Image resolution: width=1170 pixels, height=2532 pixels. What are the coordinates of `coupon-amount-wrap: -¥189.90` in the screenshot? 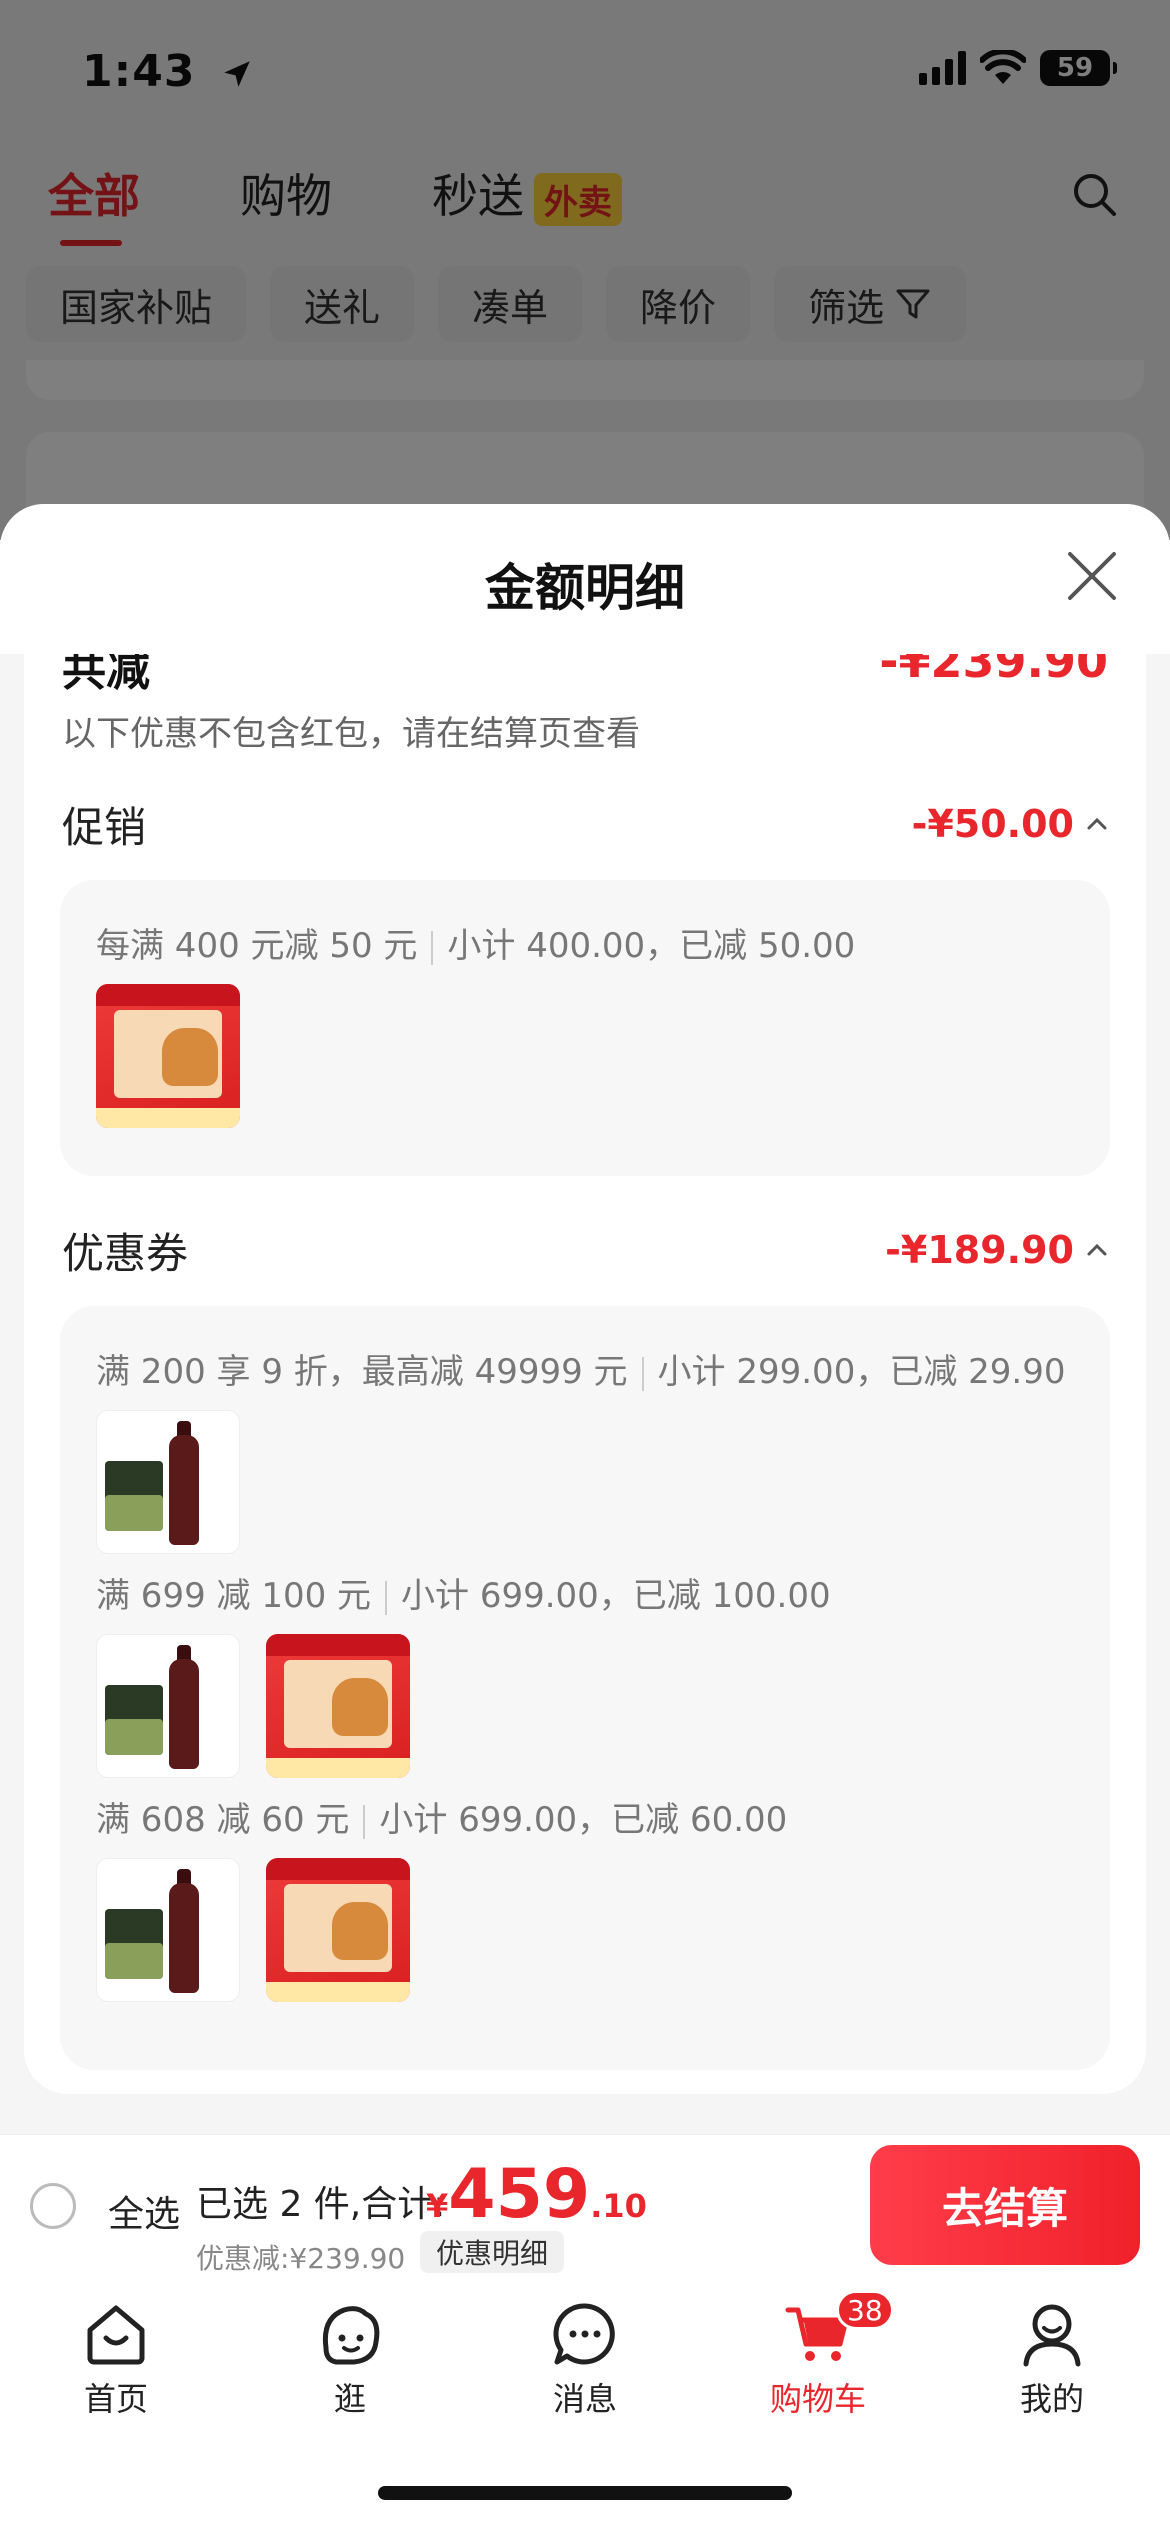 It's located at (996, 1250).